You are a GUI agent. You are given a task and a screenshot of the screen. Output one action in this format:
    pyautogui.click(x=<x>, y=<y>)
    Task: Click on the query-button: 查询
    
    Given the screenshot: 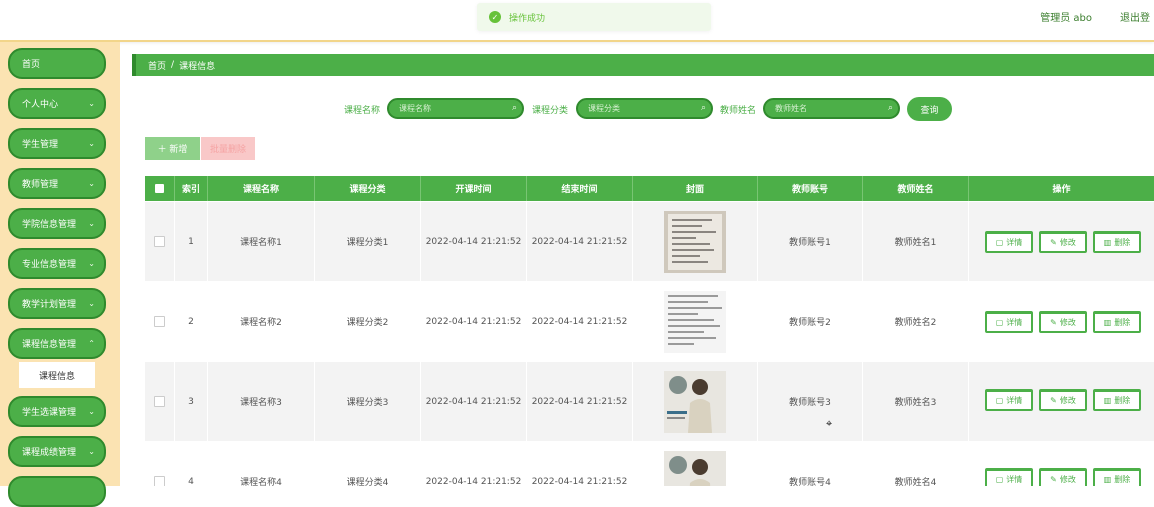 What is the action you would take?
    pyautogui.click(x=929, y=109)
    